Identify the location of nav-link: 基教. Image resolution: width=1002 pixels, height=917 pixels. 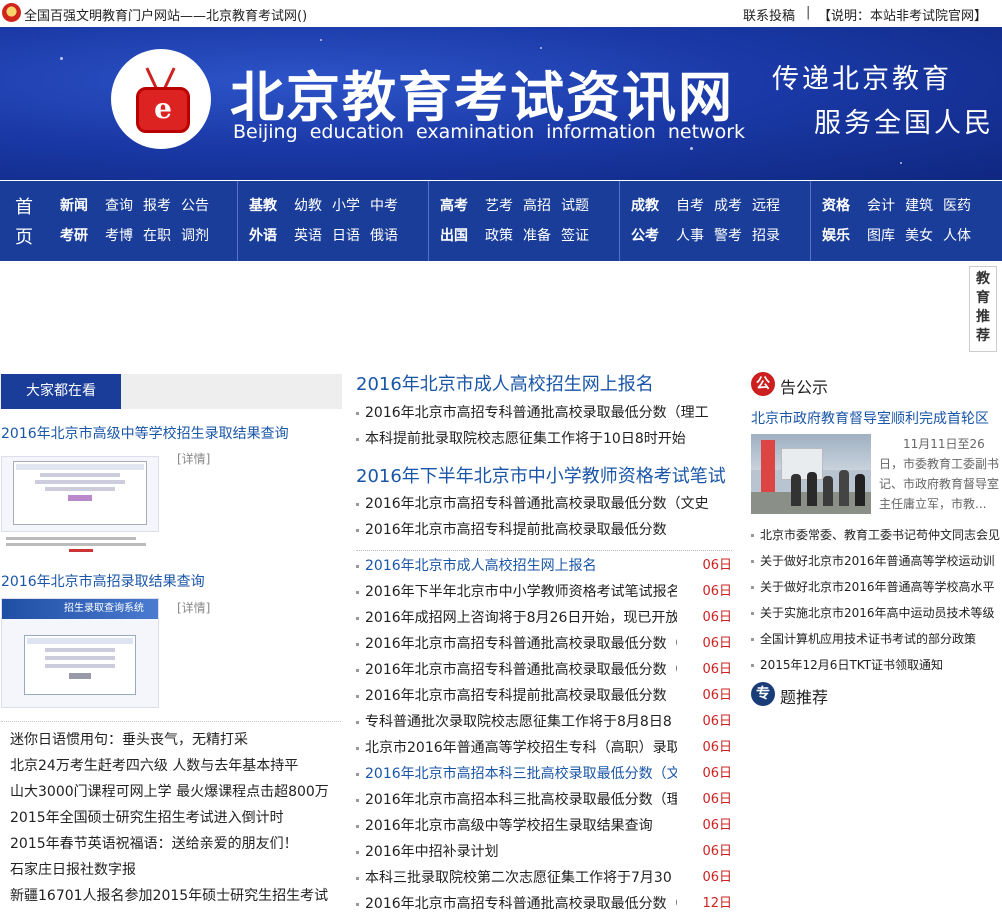
(263, 206).